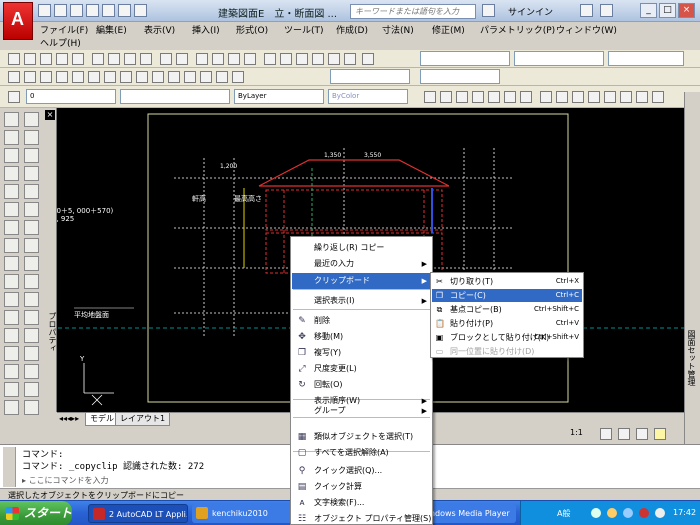  I want to click on preview-icon, so click(78, 59).